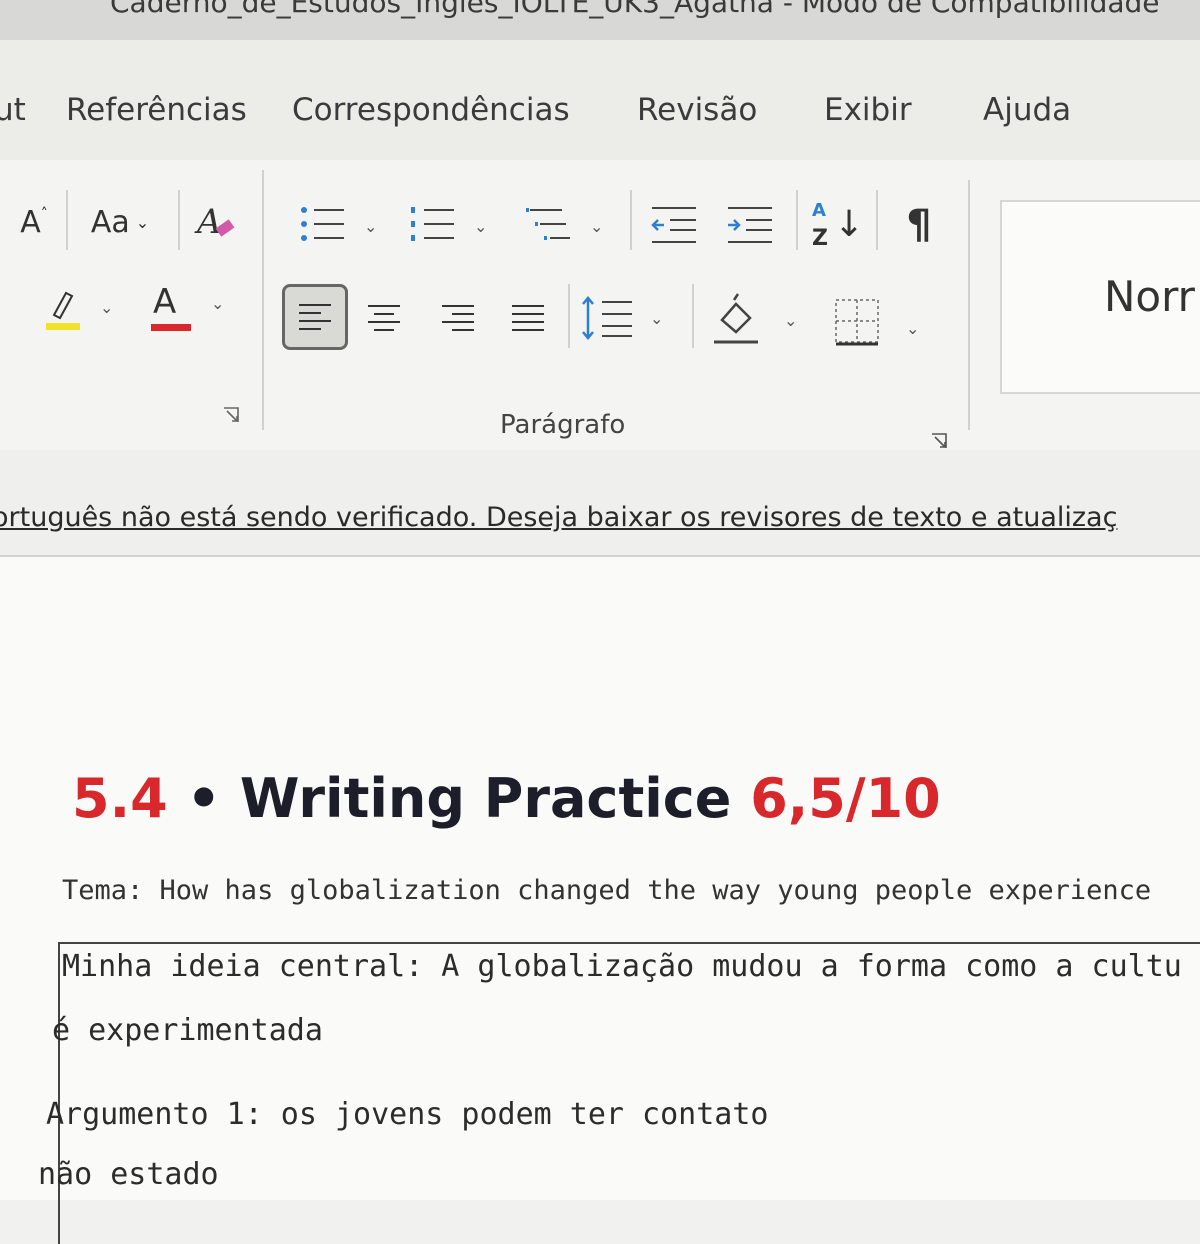 The width and height of the screenshot is (1200, 1244). What do you see at coordinates (877, 322) in the screenshot?
I see `borders-icon: ⌄` at bounding box center [877, 322].